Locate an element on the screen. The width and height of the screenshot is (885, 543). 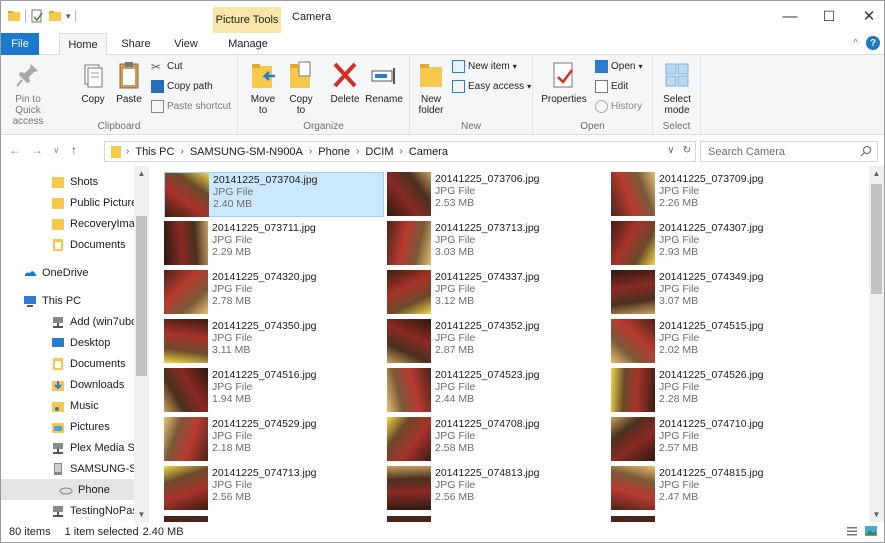
file-item: 20141225_073706.jpg JPG File 2.53 MB is located at coordinates (497, 194).